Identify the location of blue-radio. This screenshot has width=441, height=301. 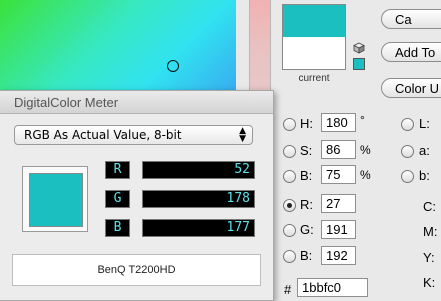
(289, 256).